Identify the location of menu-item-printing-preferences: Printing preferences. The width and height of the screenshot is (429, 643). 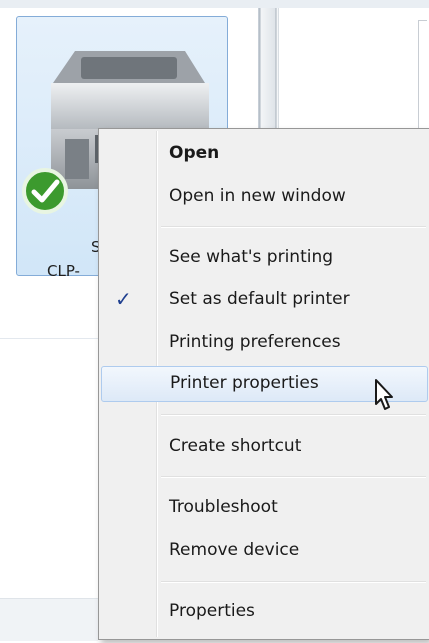
(264, 344).